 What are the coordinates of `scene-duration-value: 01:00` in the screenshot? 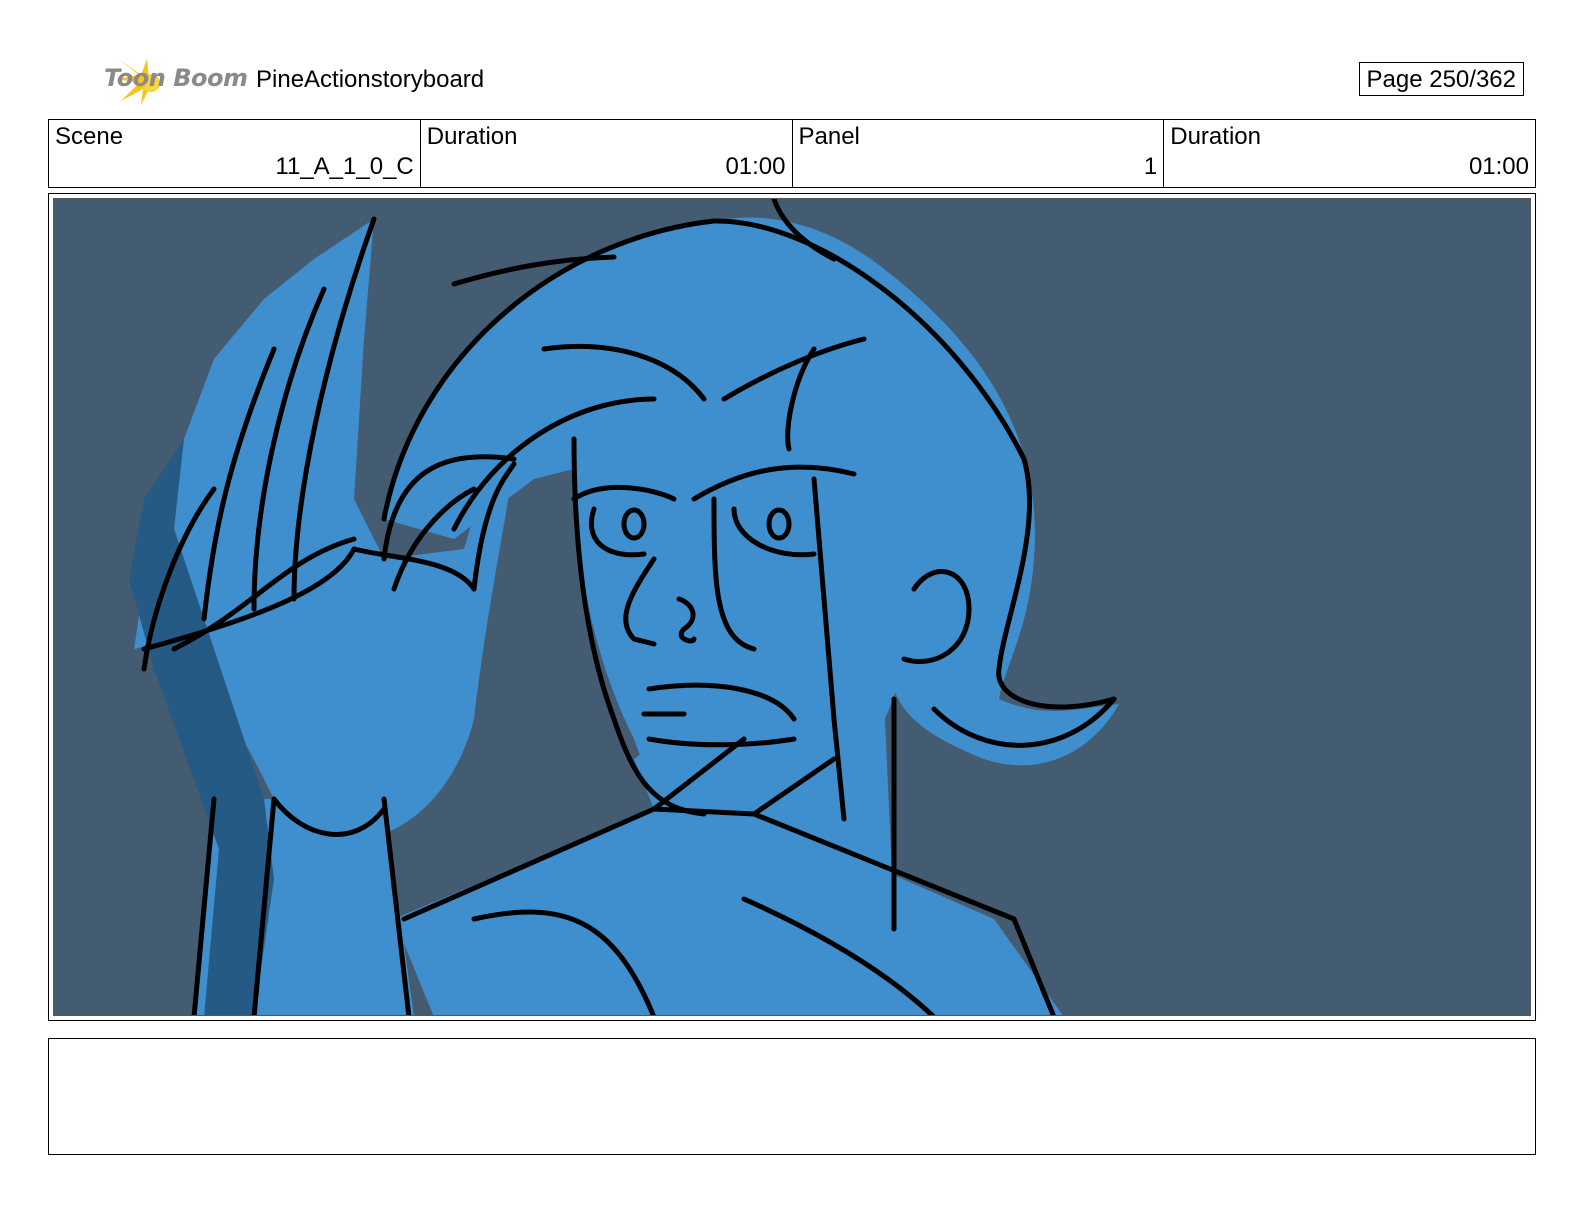 It's located at (755, 166).